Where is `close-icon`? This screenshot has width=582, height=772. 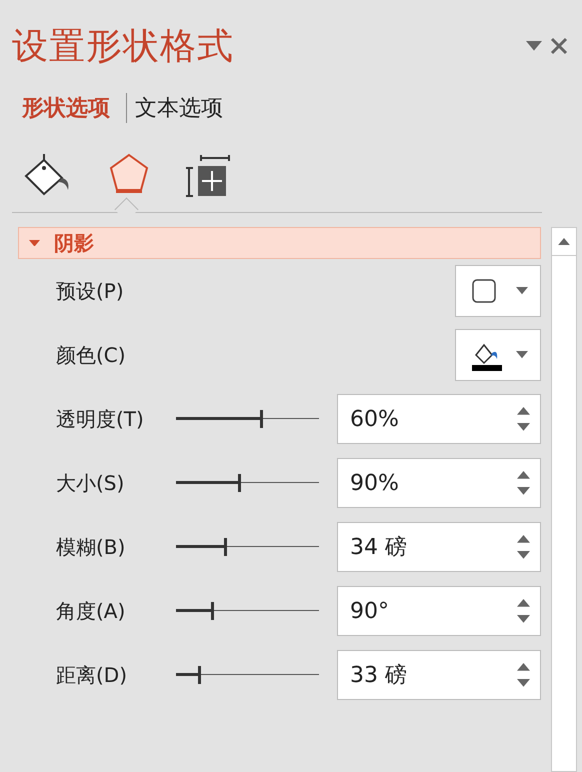
close-icon is located at coordinates (559, 46).